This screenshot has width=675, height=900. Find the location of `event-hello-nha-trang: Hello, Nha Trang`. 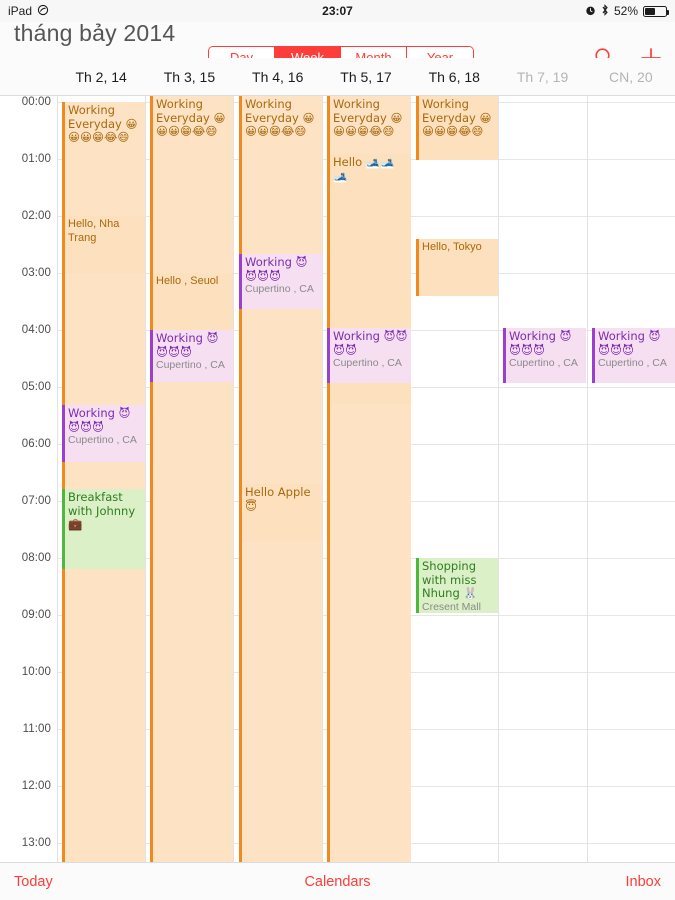

event-hello-nha-trang: Hello, Nha Trang is located at coordinates (103, 244).